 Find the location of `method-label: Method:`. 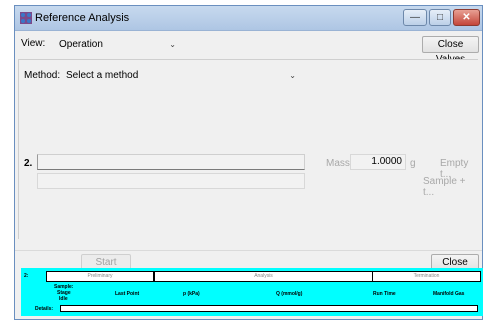

method-label: Method: is located at coordinates (42, 75).